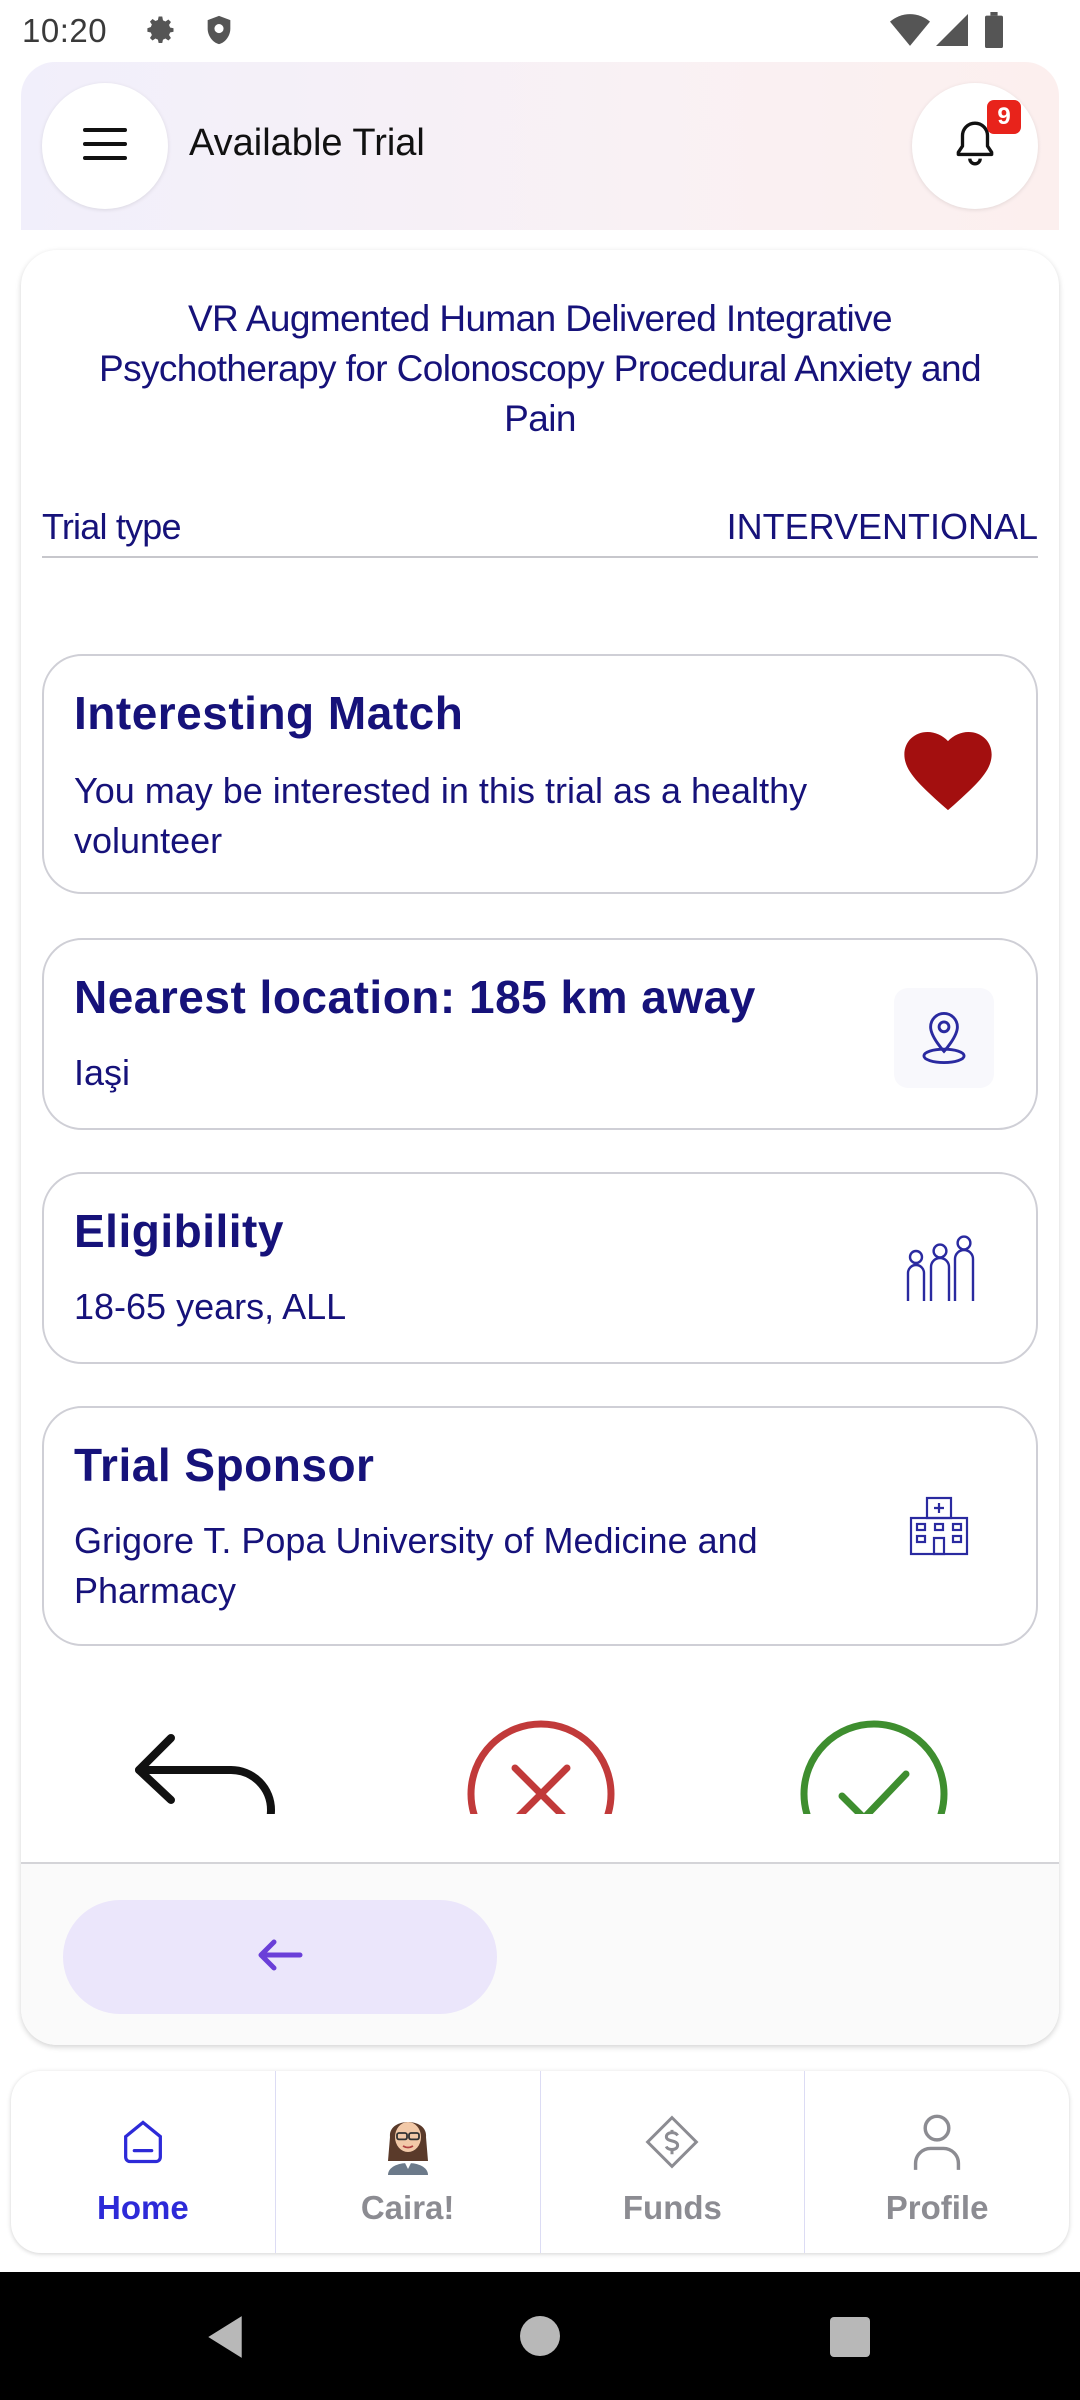 This screenshot has height=2400, width=1080. Describe the element at coordinates (540, 1953) in the screenshot. I see `card-footer` at that location.